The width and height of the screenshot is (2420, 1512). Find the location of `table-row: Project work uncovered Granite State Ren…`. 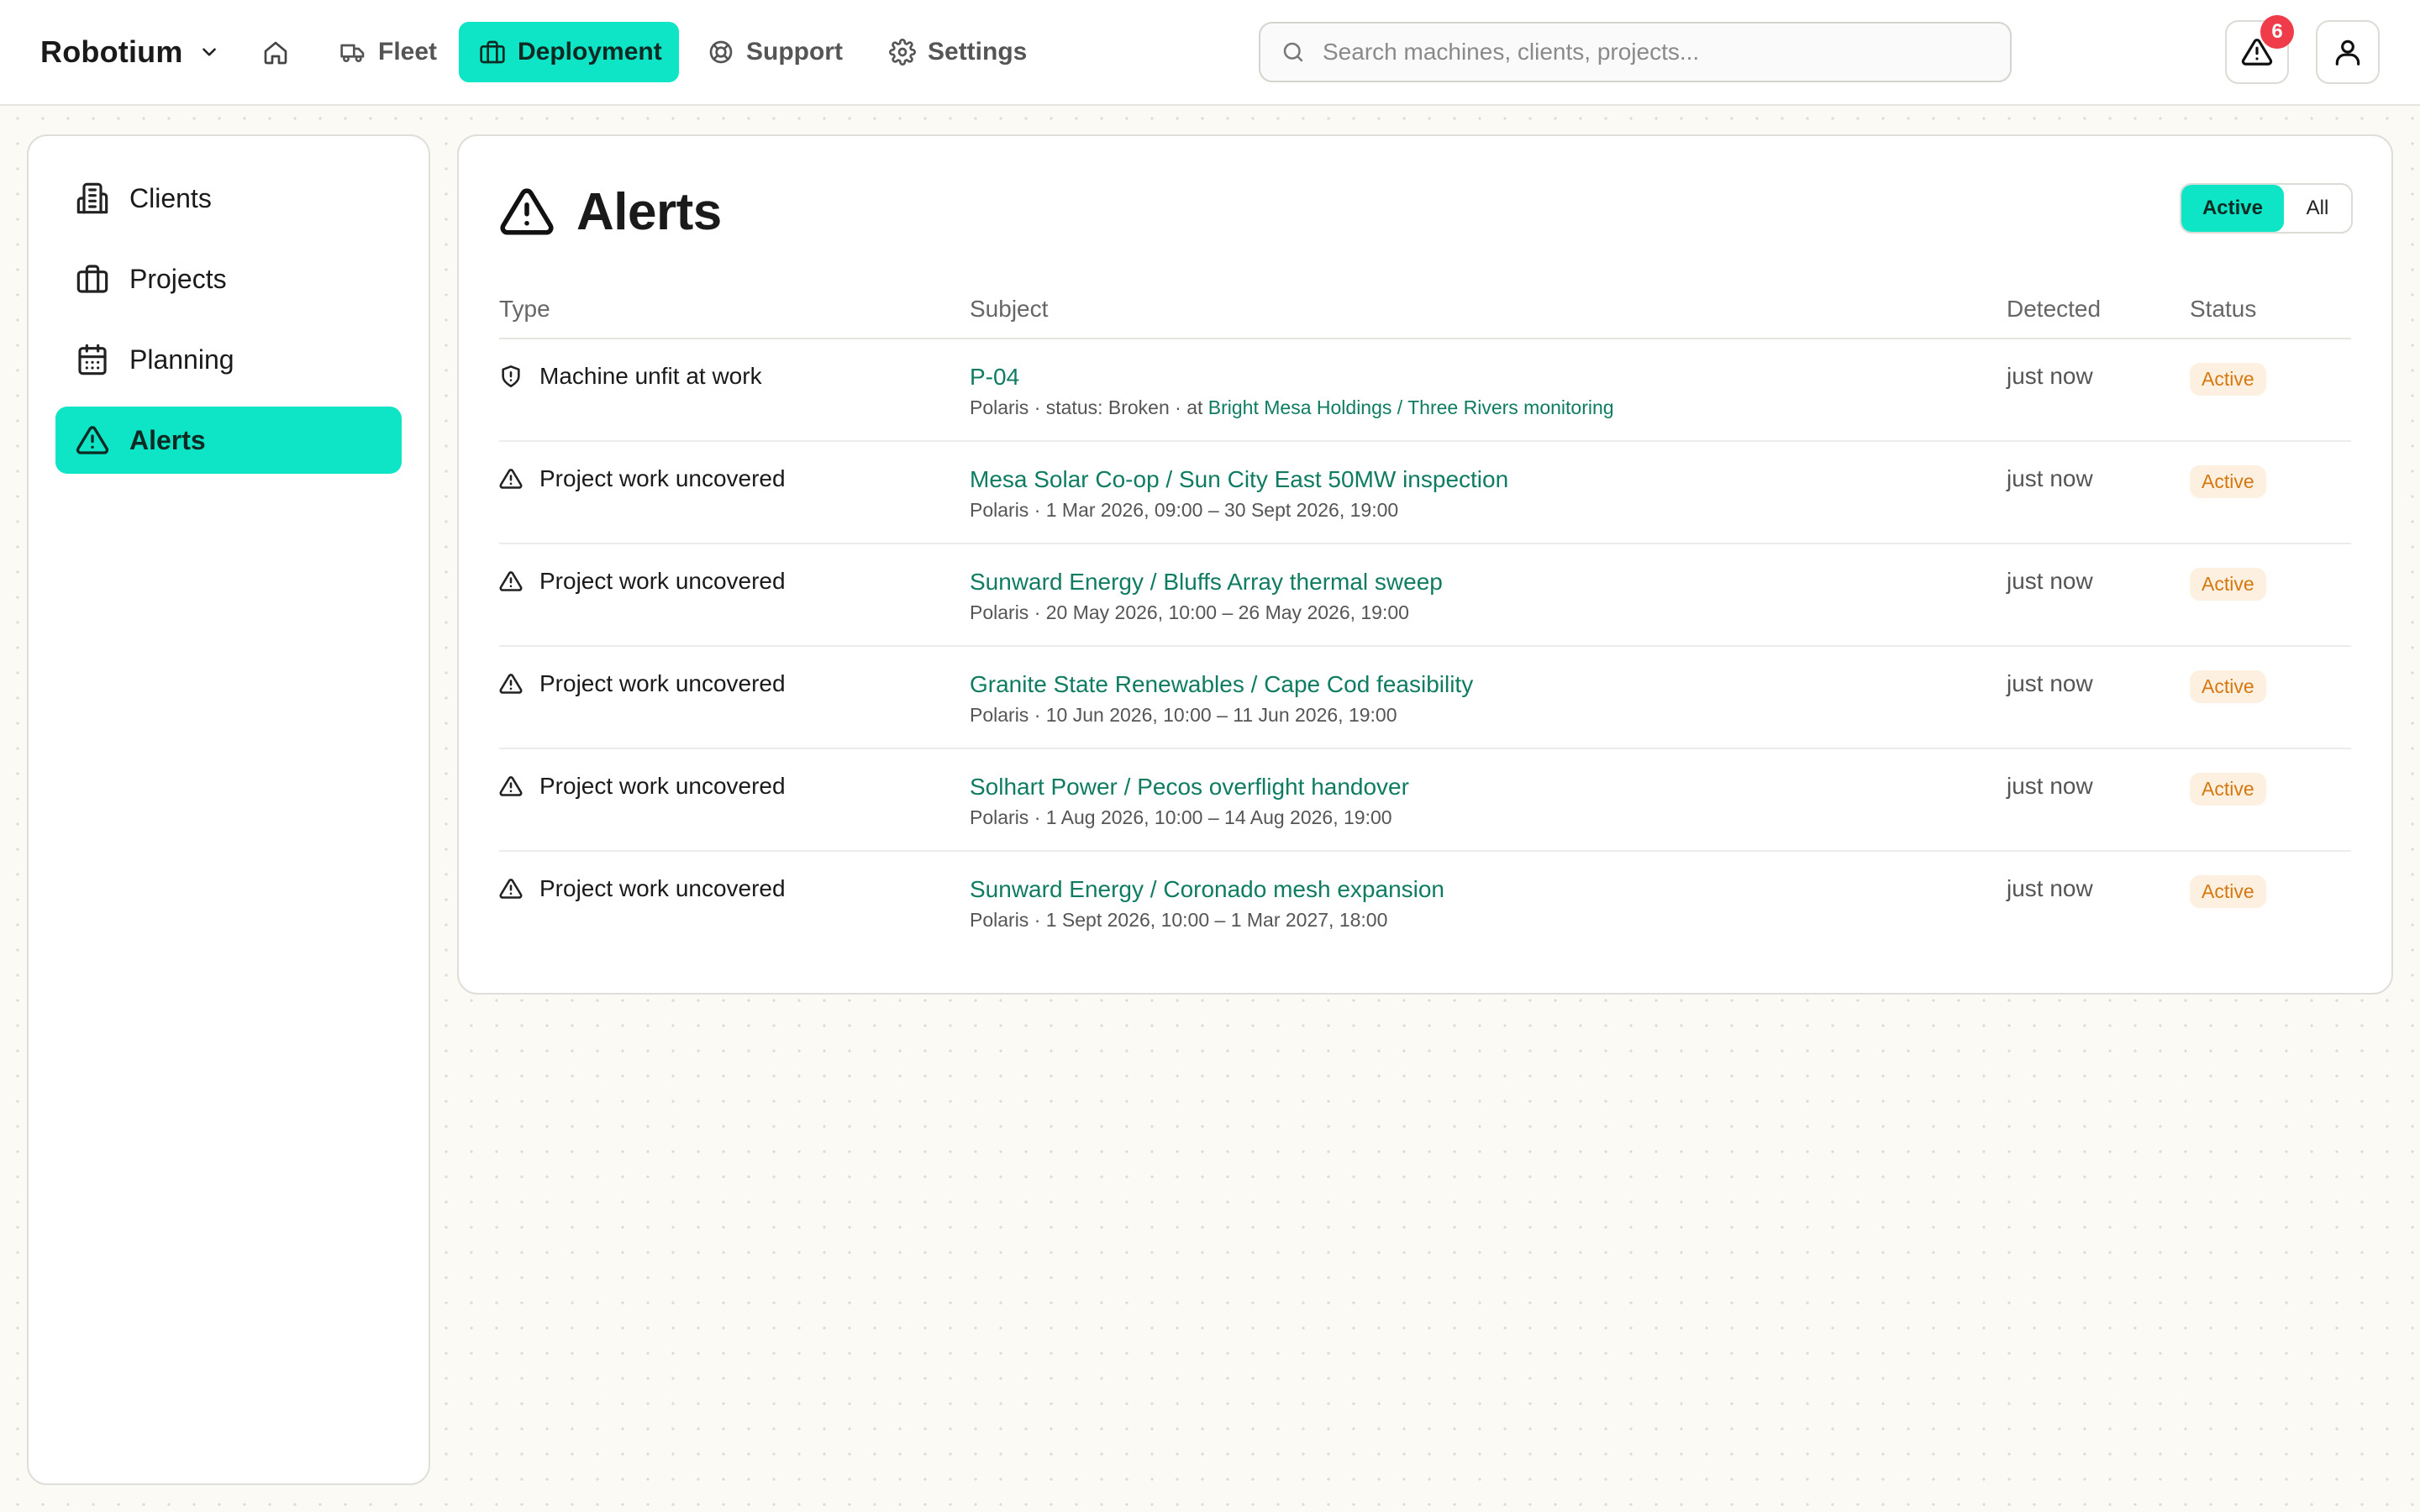

table-row: Project work uncovered Granite State Ren… is located at coordinates (1425, 698).